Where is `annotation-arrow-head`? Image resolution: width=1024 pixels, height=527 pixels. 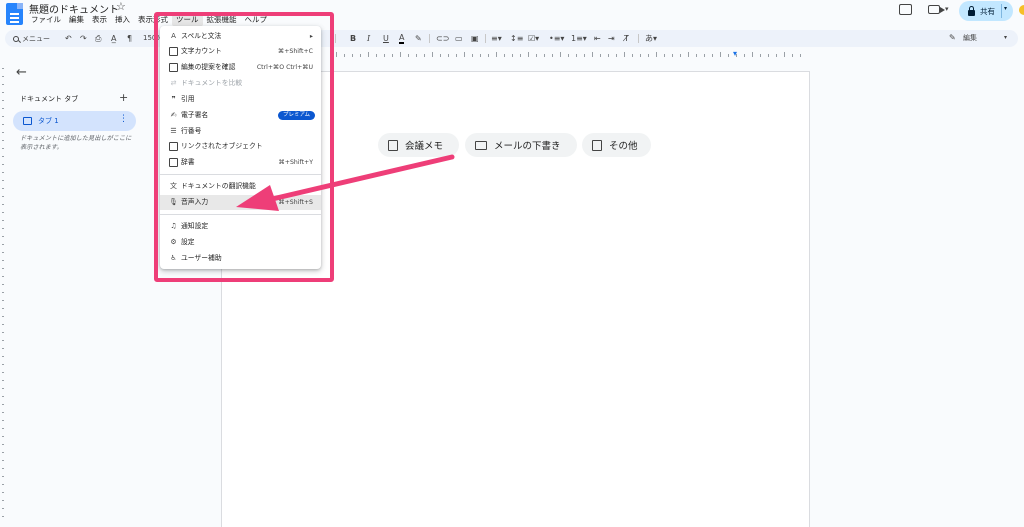 annotation-arrow-head is located at coordinates (257, 198).